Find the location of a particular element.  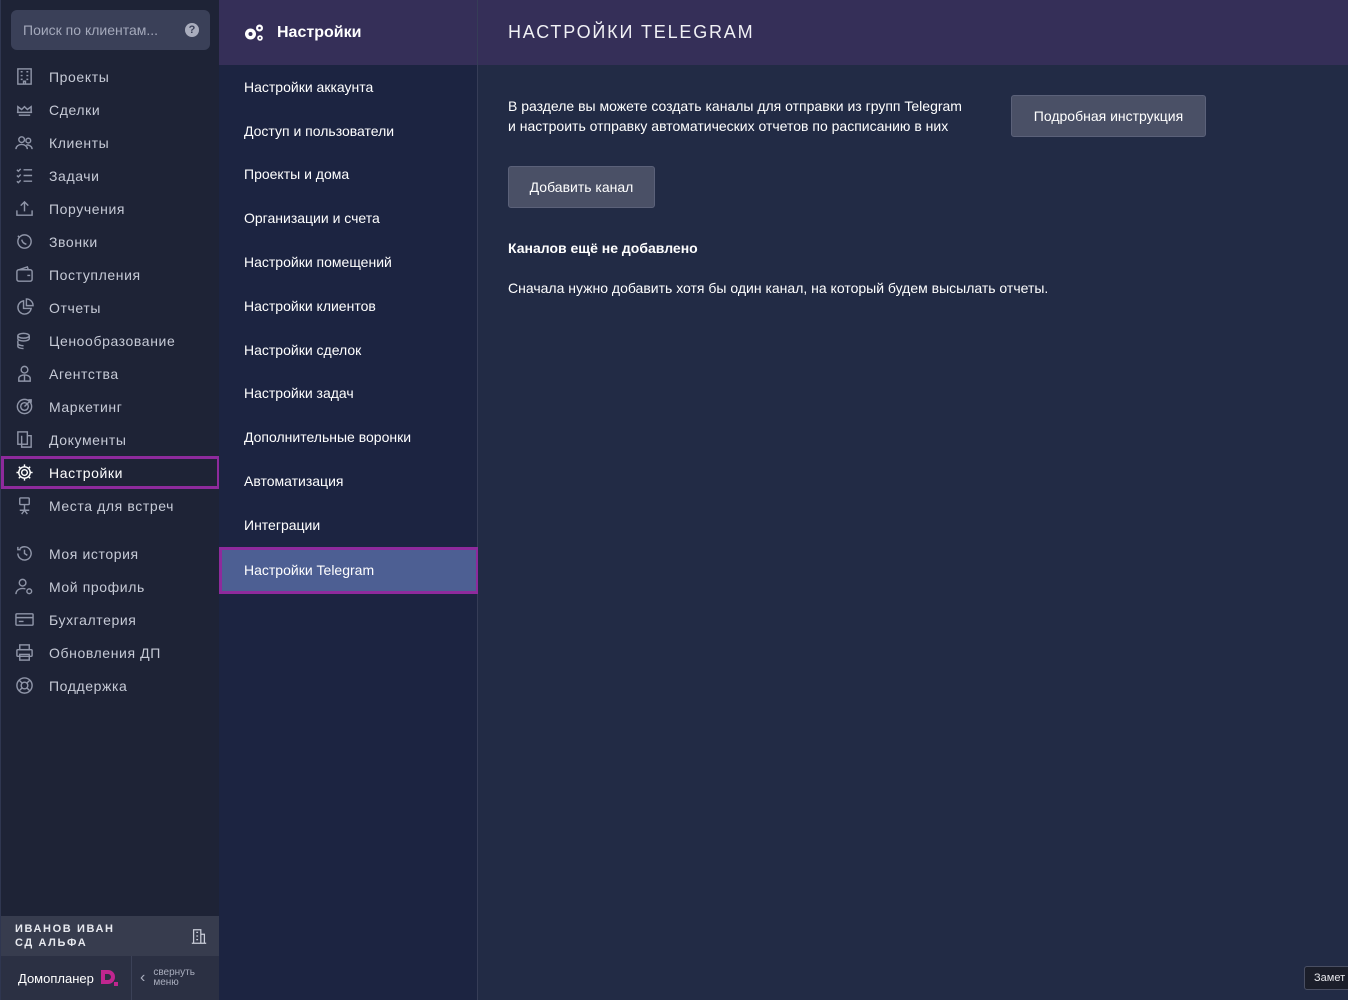

brand-logo-icon is located at coordinates (109, 978).